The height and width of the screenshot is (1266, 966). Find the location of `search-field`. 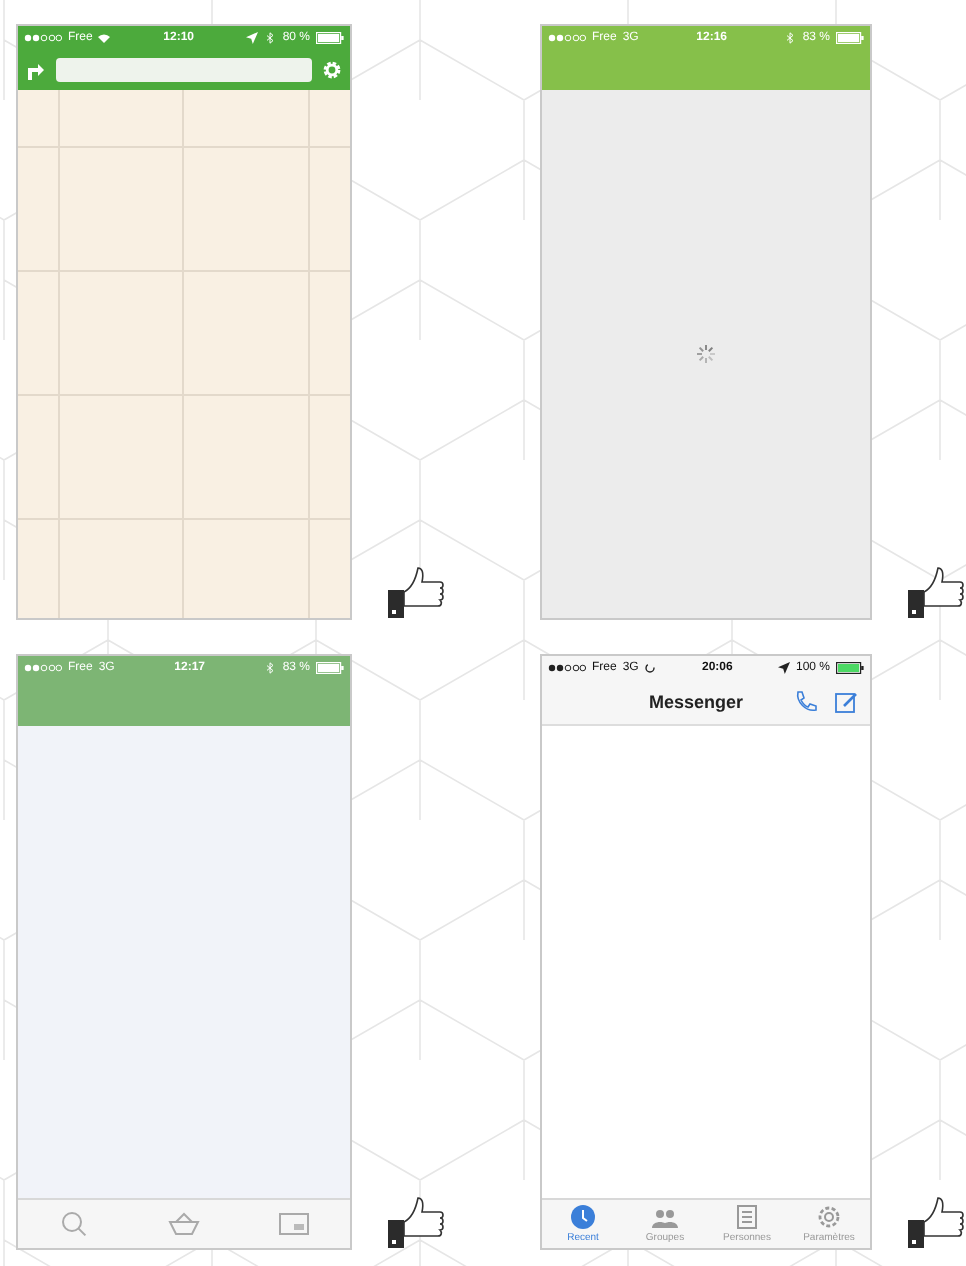

search-field is located at coordinates (184, 70).